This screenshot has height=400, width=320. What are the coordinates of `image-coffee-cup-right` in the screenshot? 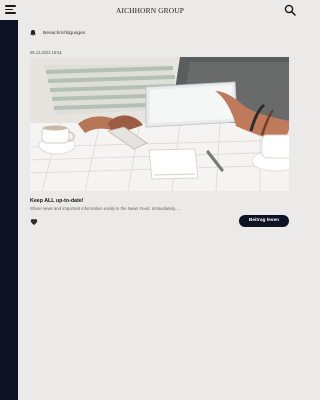 It's located at (275, 146).